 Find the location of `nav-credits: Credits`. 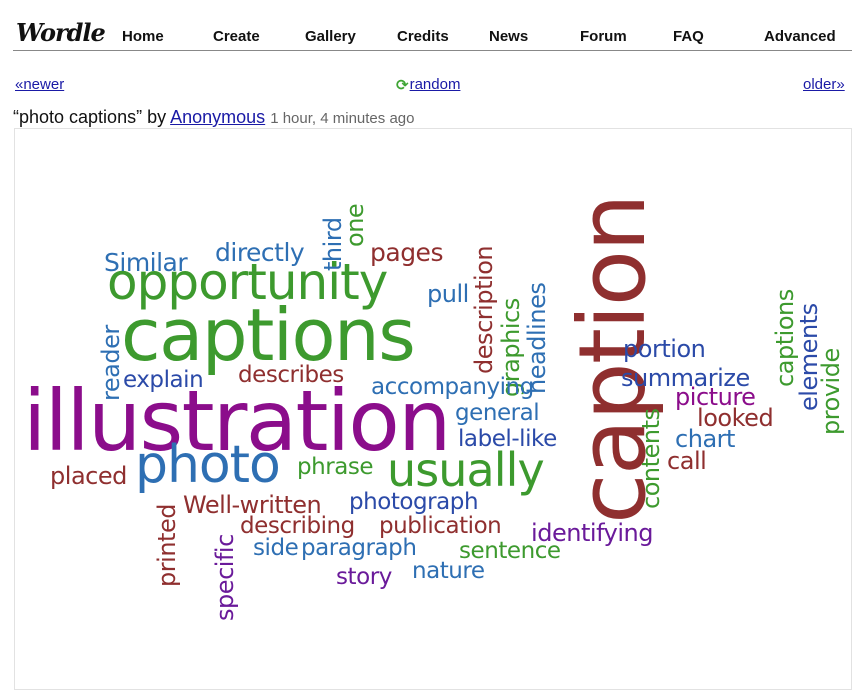

nav-credits: Credits is located at coordinates (423, 36).